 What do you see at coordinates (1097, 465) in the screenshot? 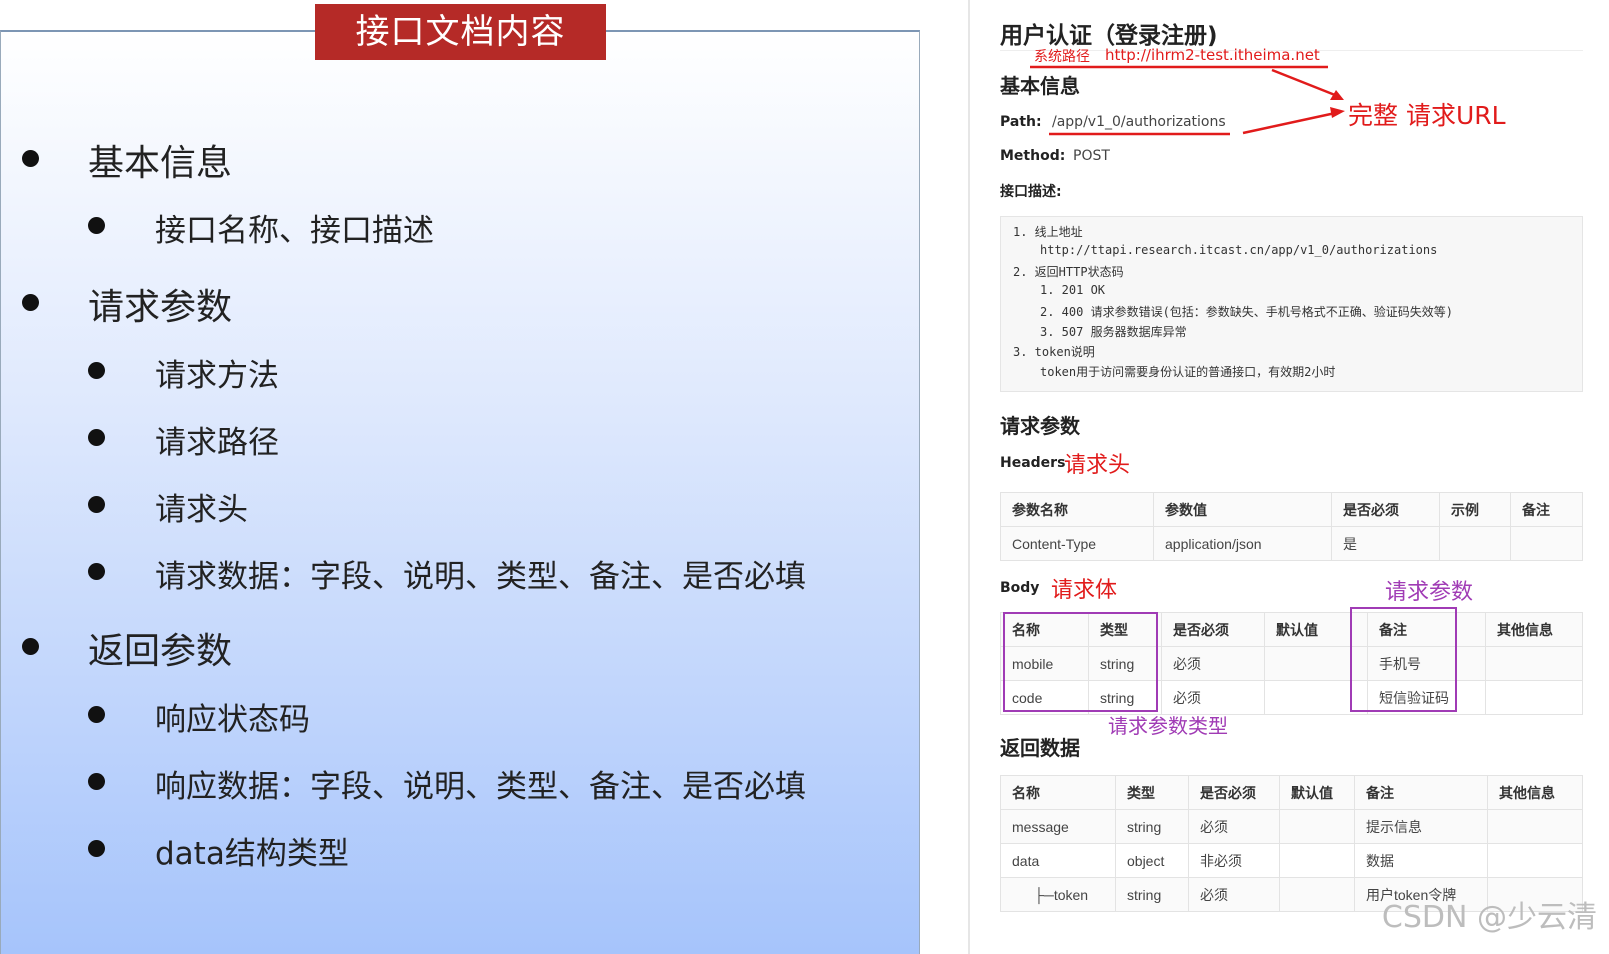
I see `headers-annotation: 请求头` at bounding box center [1097, 465].